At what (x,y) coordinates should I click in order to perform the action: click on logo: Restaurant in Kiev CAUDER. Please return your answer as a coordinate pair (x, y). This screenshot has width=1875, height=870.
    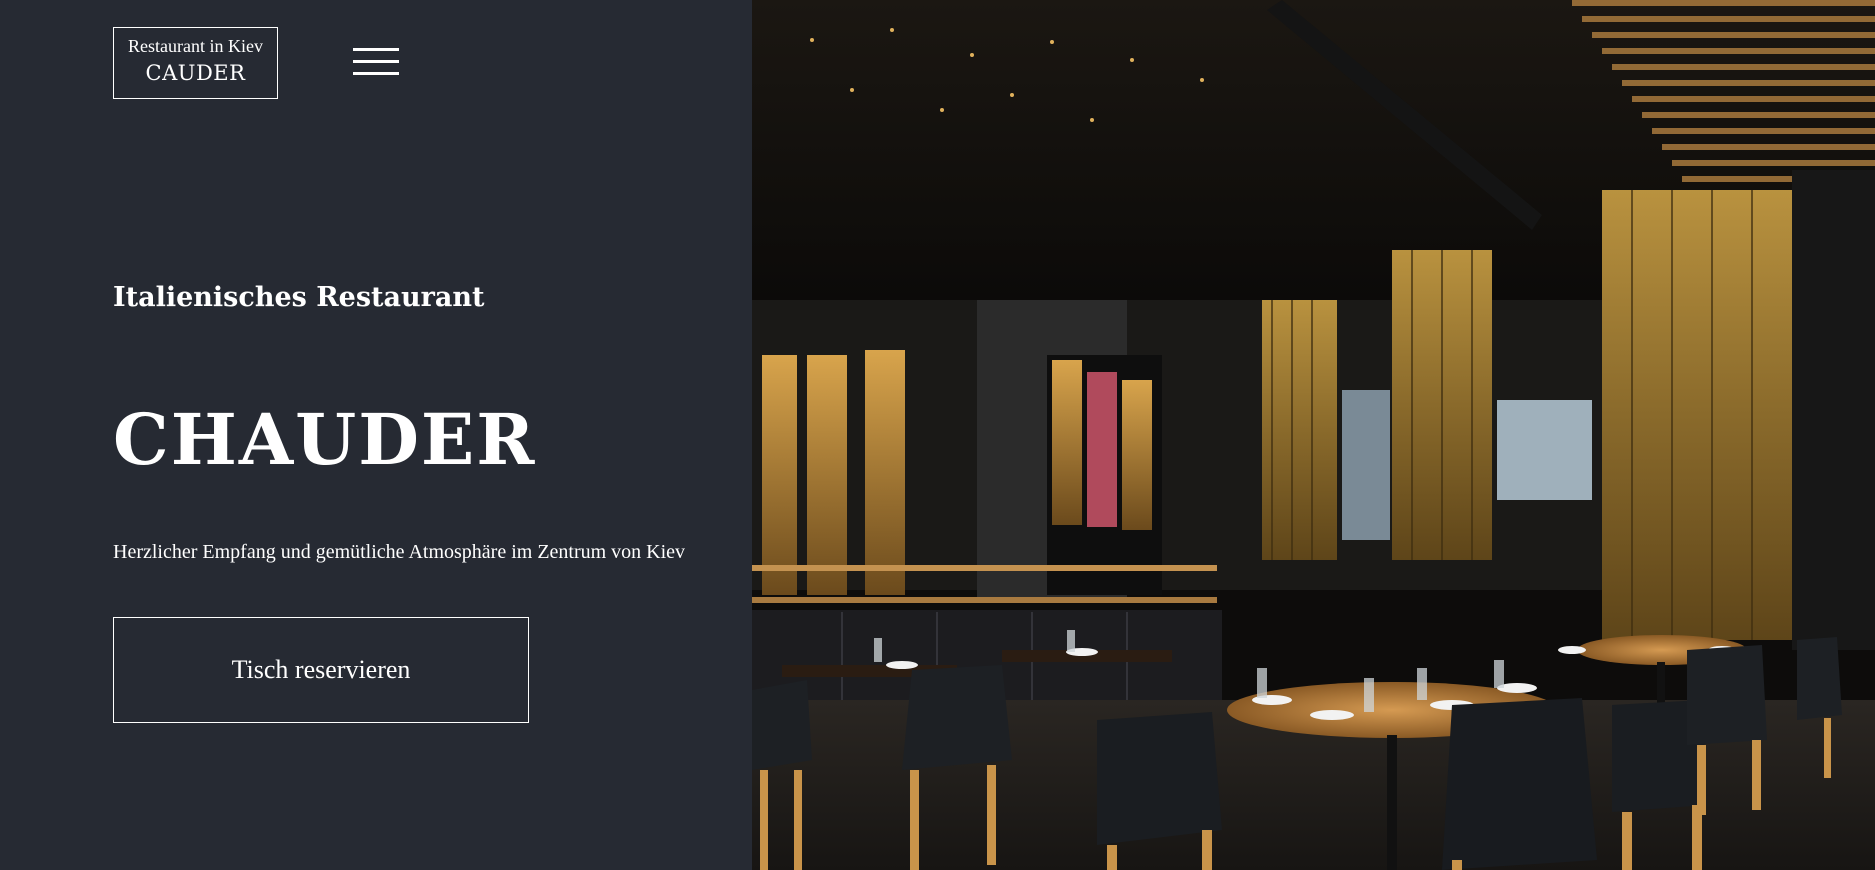
    Looking at the image, I should click on (195, 63).